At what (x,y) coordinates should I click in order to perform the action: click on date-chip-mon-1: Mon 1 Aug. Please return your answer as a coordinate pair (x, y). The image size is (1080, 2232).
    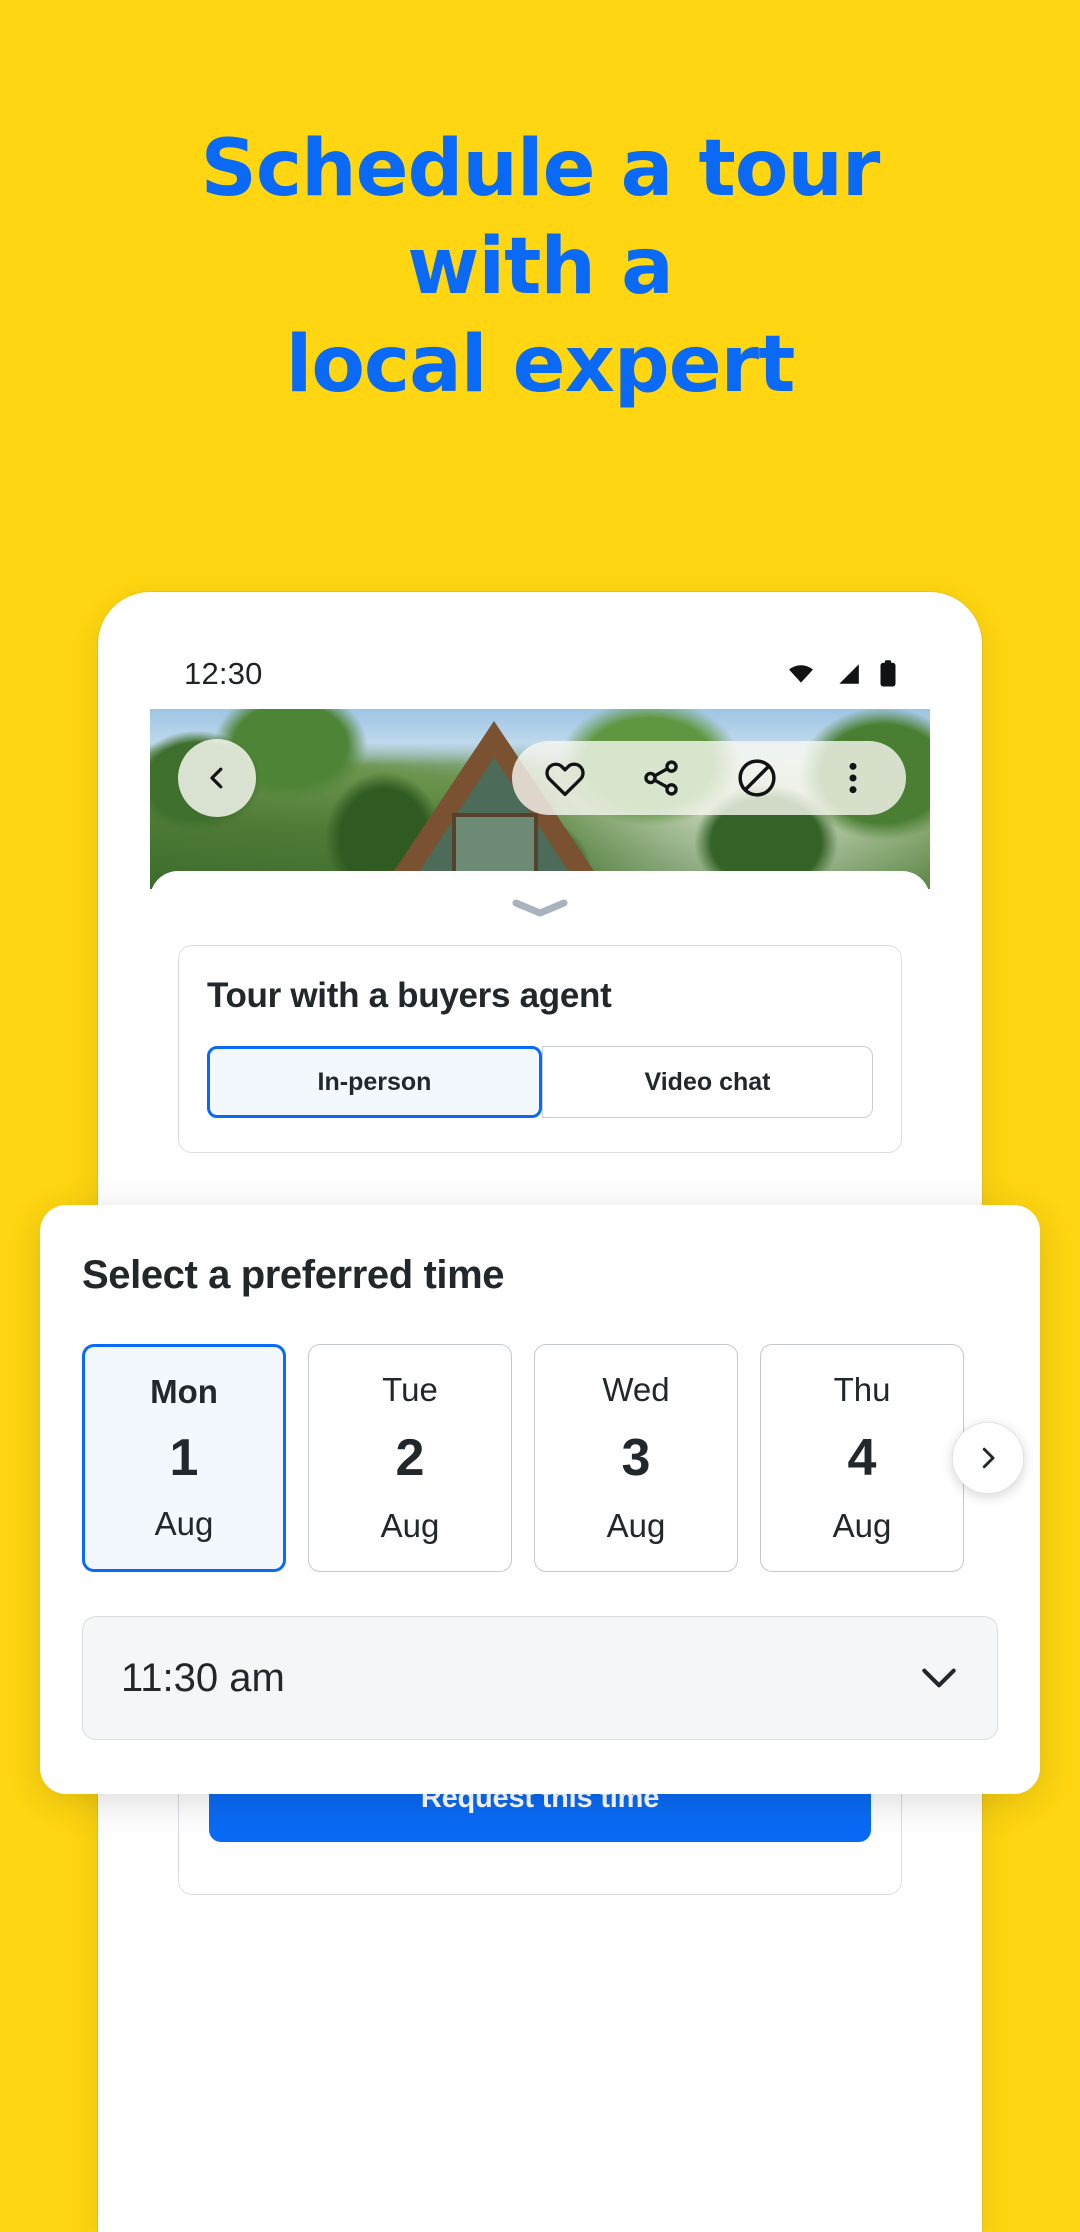
    Looking at the image, I should click on (184, 1458).